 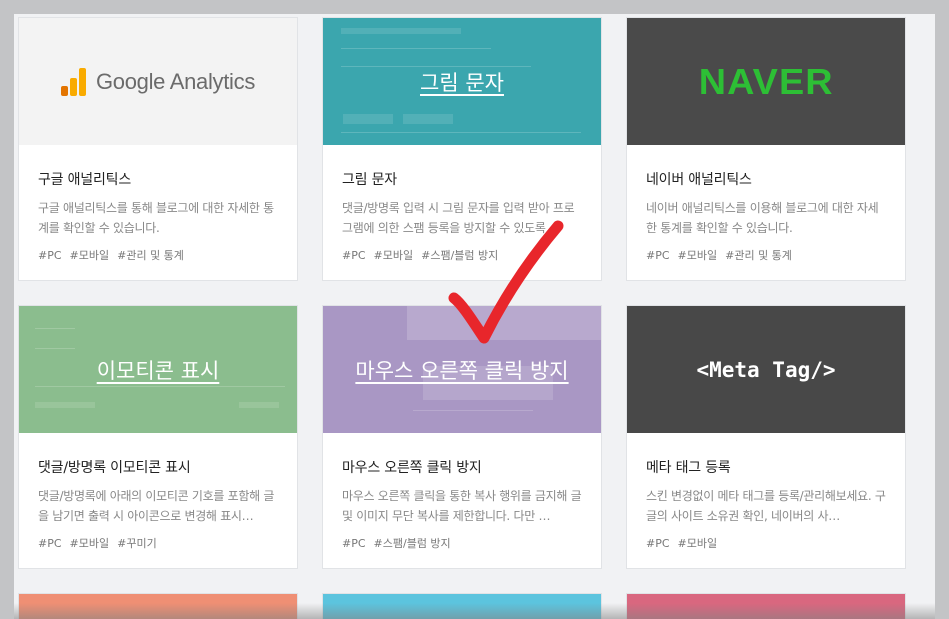 I want to click on card-title: 그림 문자, so click(x=369, y=180).